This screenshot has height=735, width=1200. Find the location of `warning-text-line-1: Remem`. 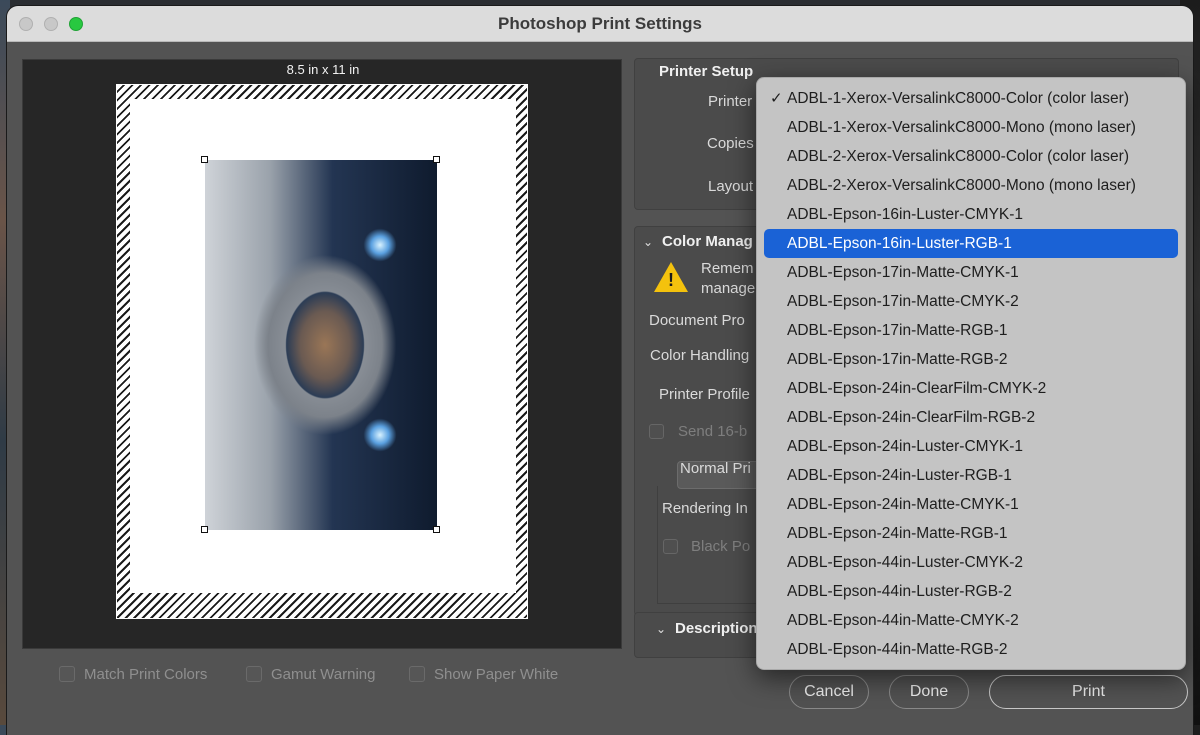

warning-text-line-1: Remem is located at coordinates (727, 268).